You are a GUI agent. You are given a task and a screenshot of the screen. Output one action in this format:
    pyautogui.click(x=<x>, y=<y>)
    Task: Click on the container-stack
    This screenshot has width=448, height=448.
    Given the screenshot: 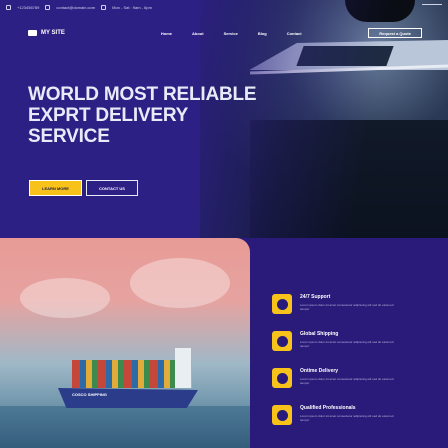 What is the action you would take?
    pyautogui.click(x=132, y=374)
    